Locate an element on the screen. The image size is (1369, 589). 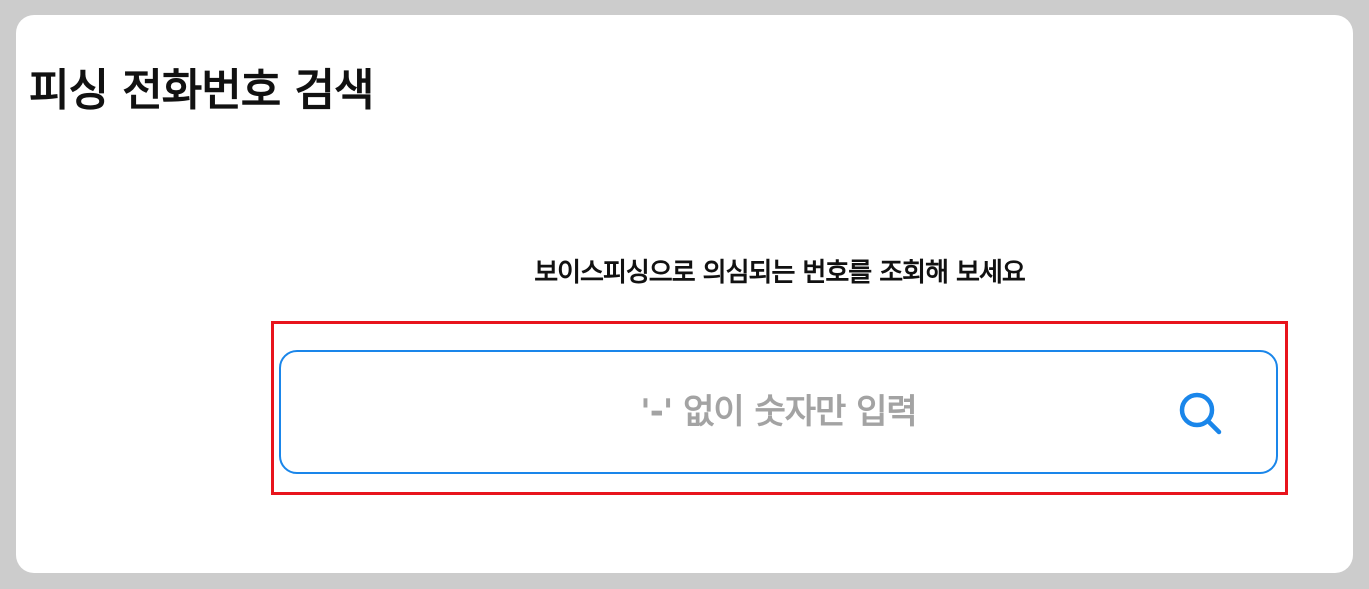
phone-number-input is located at coordinates (778, 412).